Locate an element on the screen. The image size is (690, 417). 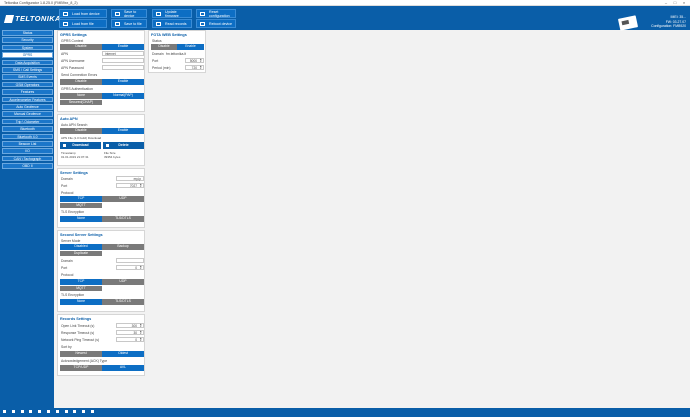
tls-dtls-button: TLS/DTLS is located at coordinates (123, 219).